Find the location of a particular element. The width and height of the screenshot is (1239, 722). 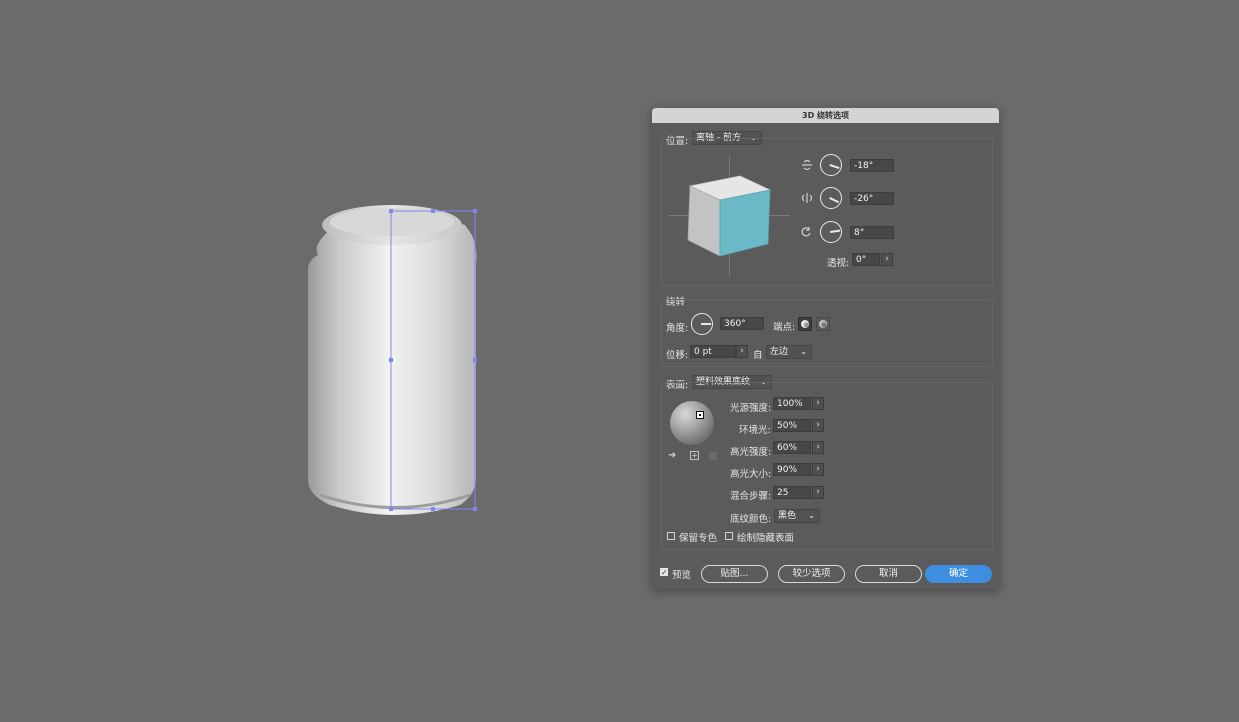

cap-on-button is located at coordinates (805, 324).